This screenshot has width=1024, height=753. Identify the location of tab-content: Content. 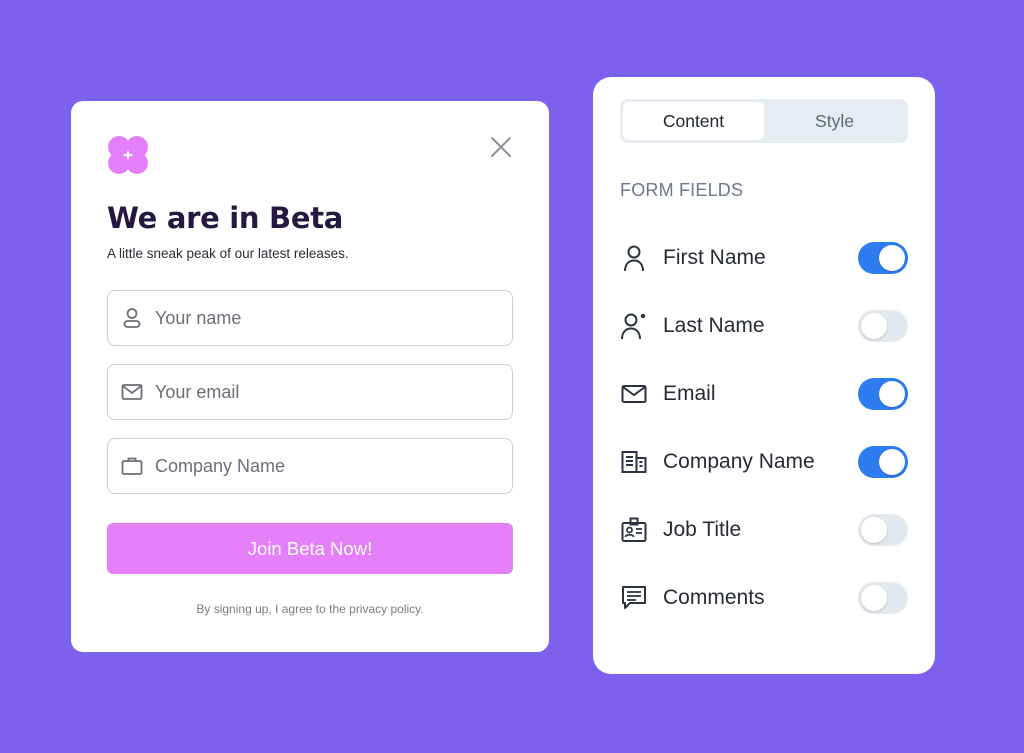
(693, 121).